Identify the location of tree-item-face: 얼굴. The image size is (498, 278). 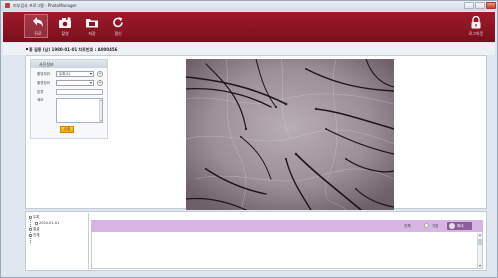
(34, 229).